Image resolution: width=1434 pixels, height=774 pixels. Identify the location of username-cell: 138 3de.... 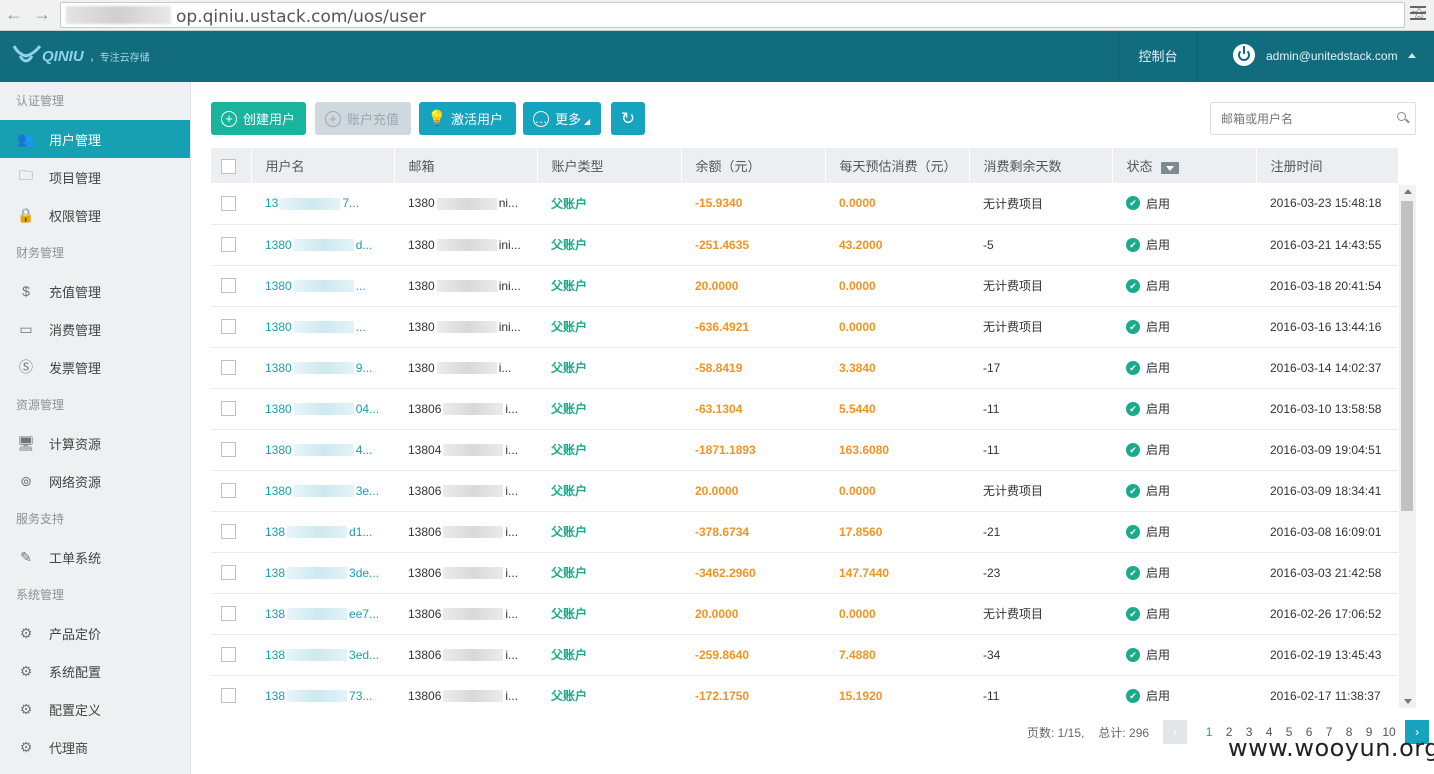
(322, 573).